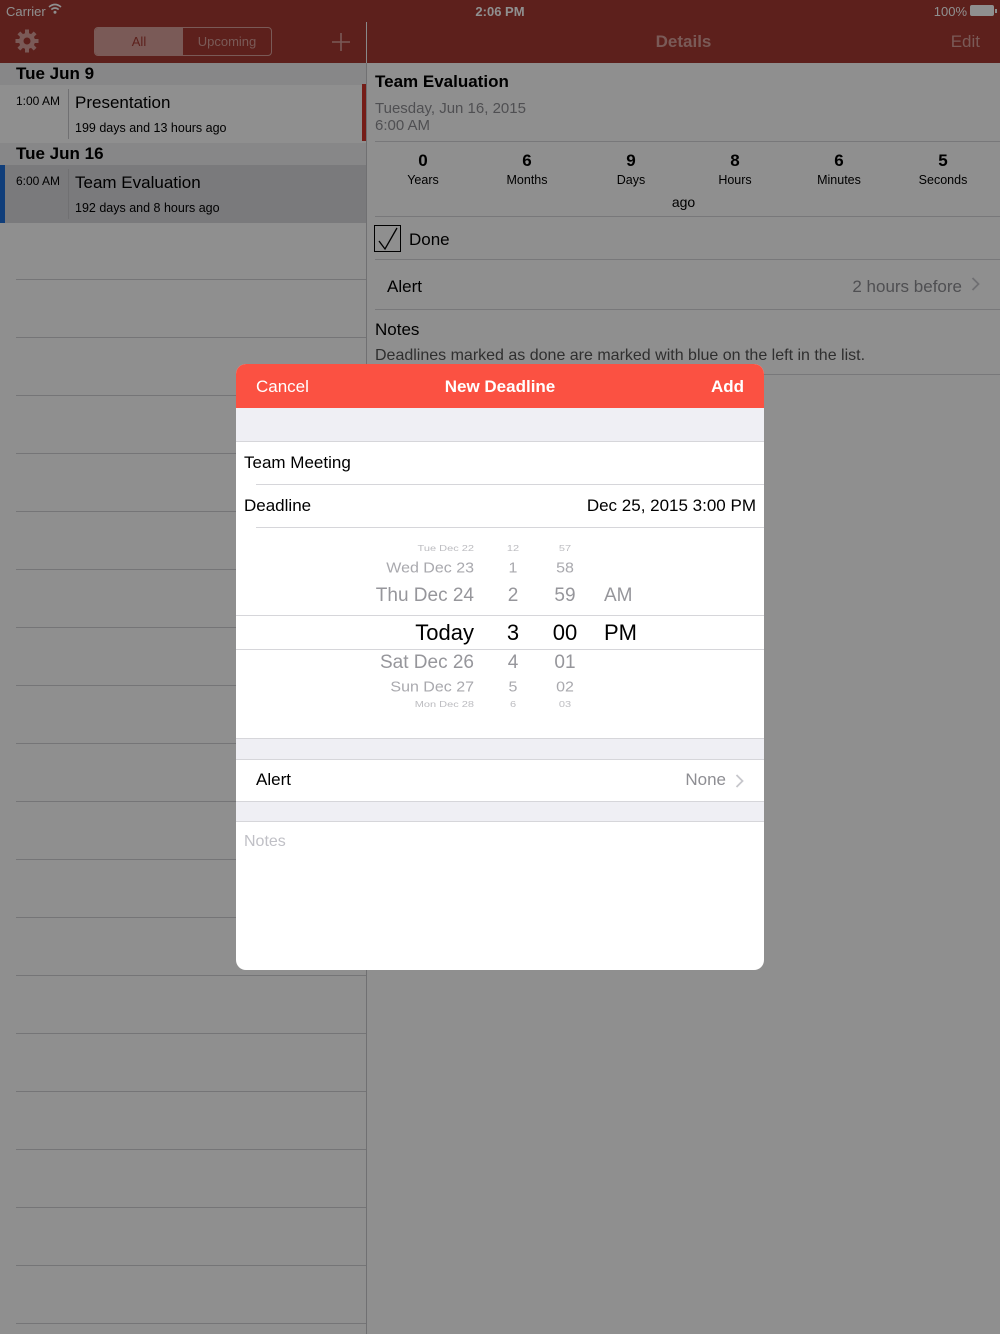 This screenshot has height=1334, width=1000. Describe the element at coordinates (513, 688) in the screenshot. I see `picker-hour: 5` at that location.